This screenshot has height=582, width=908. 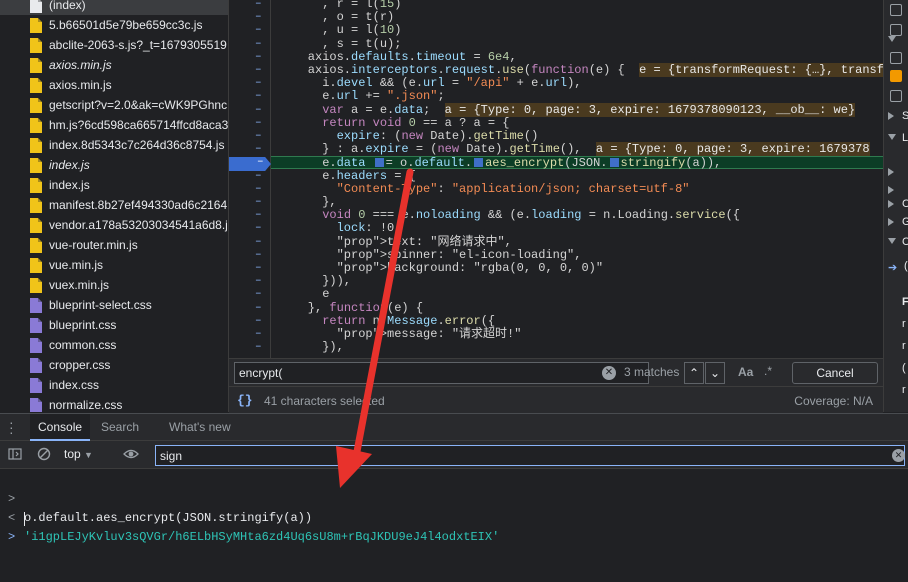 What do you see at coordinates (351, 308) in the screenshot?
I see `code-line: }, function(e) {` at bounding box center [351, 308].